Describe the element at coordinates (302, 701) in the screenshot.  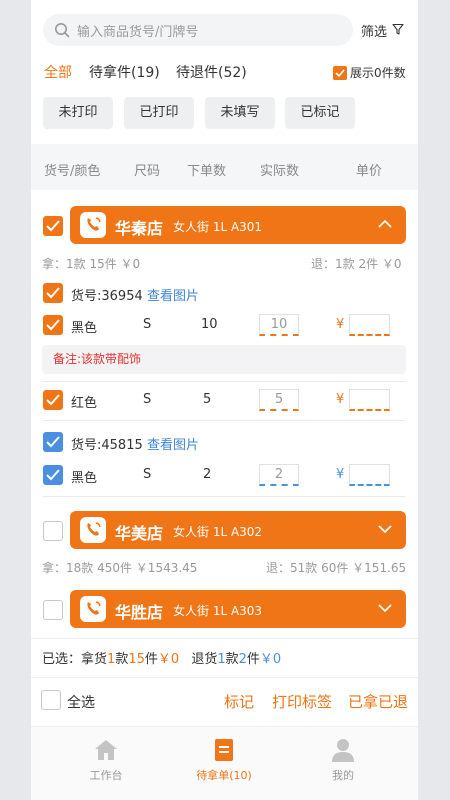
I see `print-label-button: 打印标签` at that location.